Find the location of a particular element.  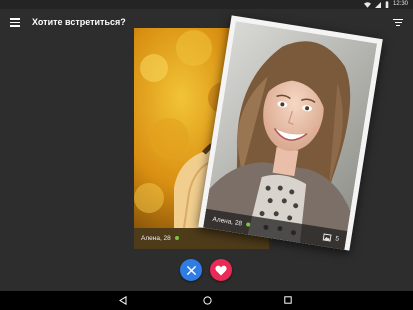

like-button is located at coordinates (221, 270).